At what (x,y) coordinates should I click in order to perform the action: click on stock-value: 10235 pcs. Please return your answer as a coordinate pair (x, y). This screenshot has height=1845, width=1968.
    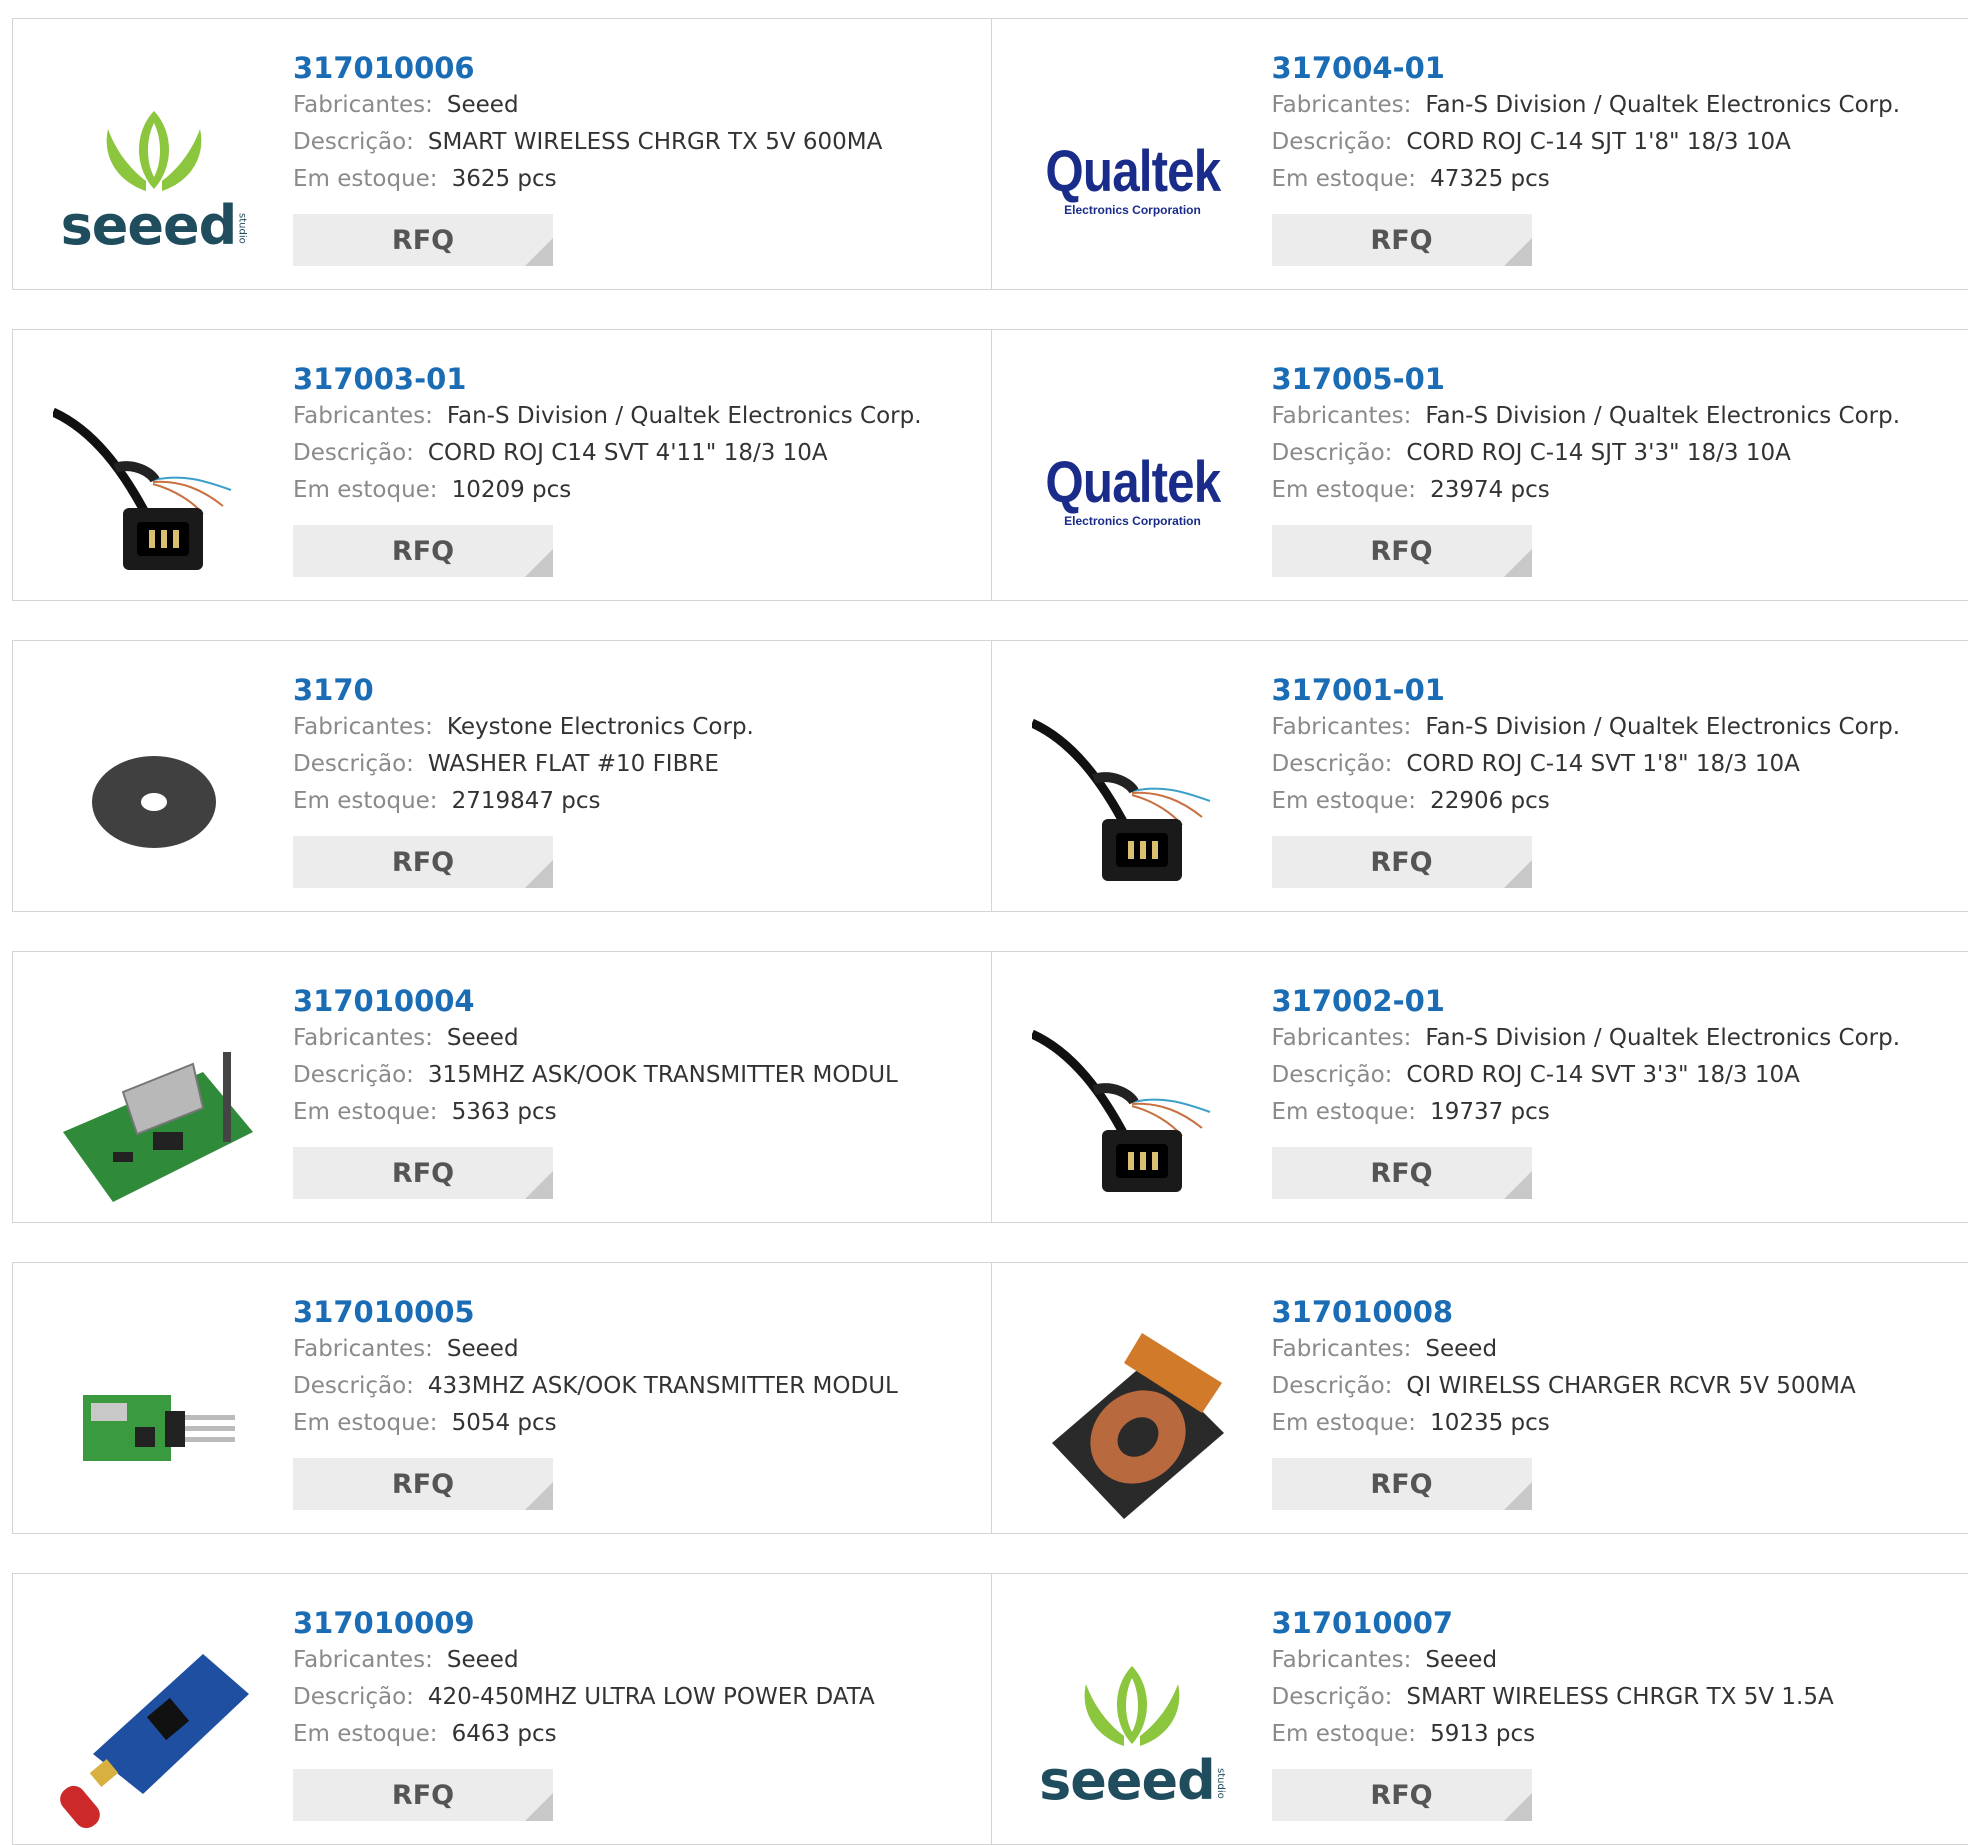
    Looking at the image, I should click on (1490, 1423).